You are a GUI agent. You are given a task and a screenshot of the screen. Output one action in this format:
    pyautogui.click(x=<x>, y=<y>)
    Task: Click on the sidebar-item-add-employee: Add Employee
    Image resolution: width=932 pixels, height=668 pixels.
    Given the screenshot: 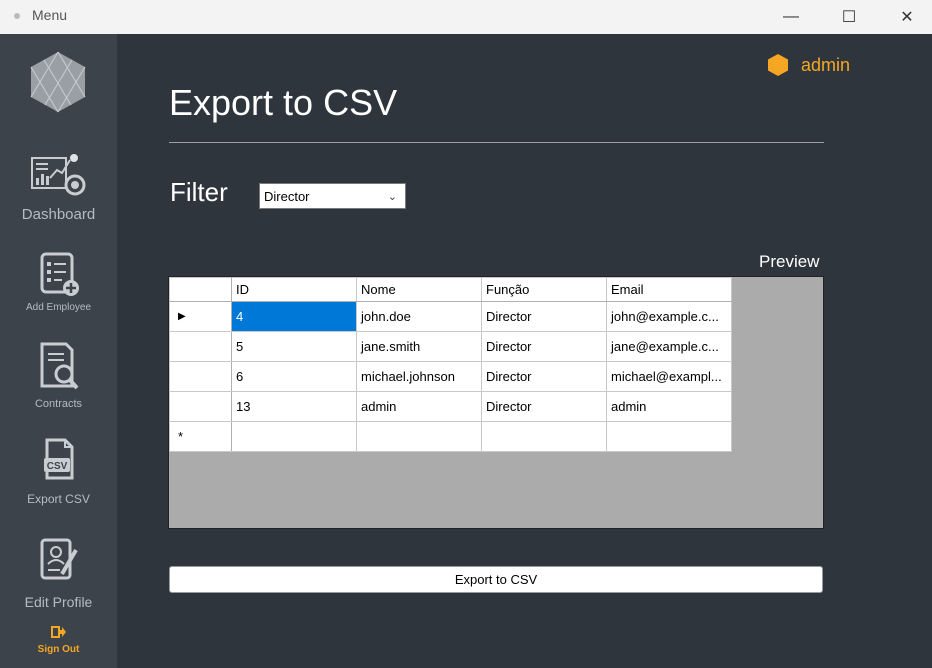 What is the action you would take?
    pyautogui.click(x=58, y=282)
    